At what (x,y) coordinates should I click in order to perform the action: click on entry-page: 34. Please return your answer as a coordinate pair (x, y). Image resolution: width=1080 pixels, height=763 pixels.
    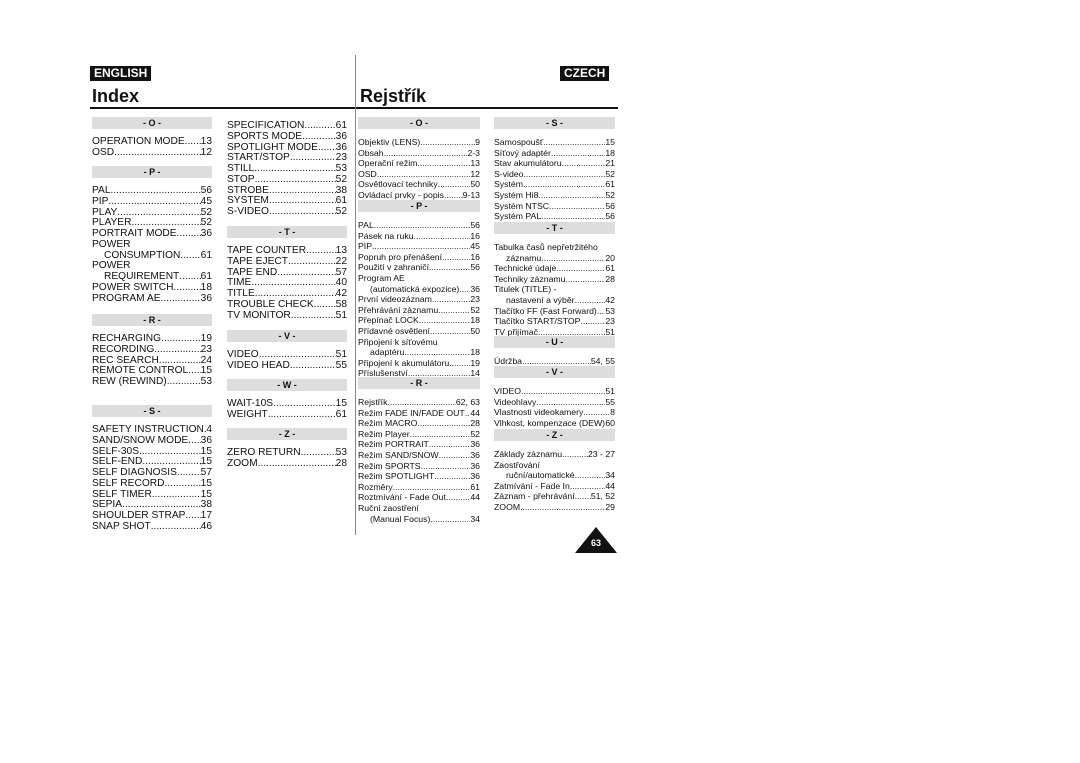
    Looking at the image, I should click on (610, 475).